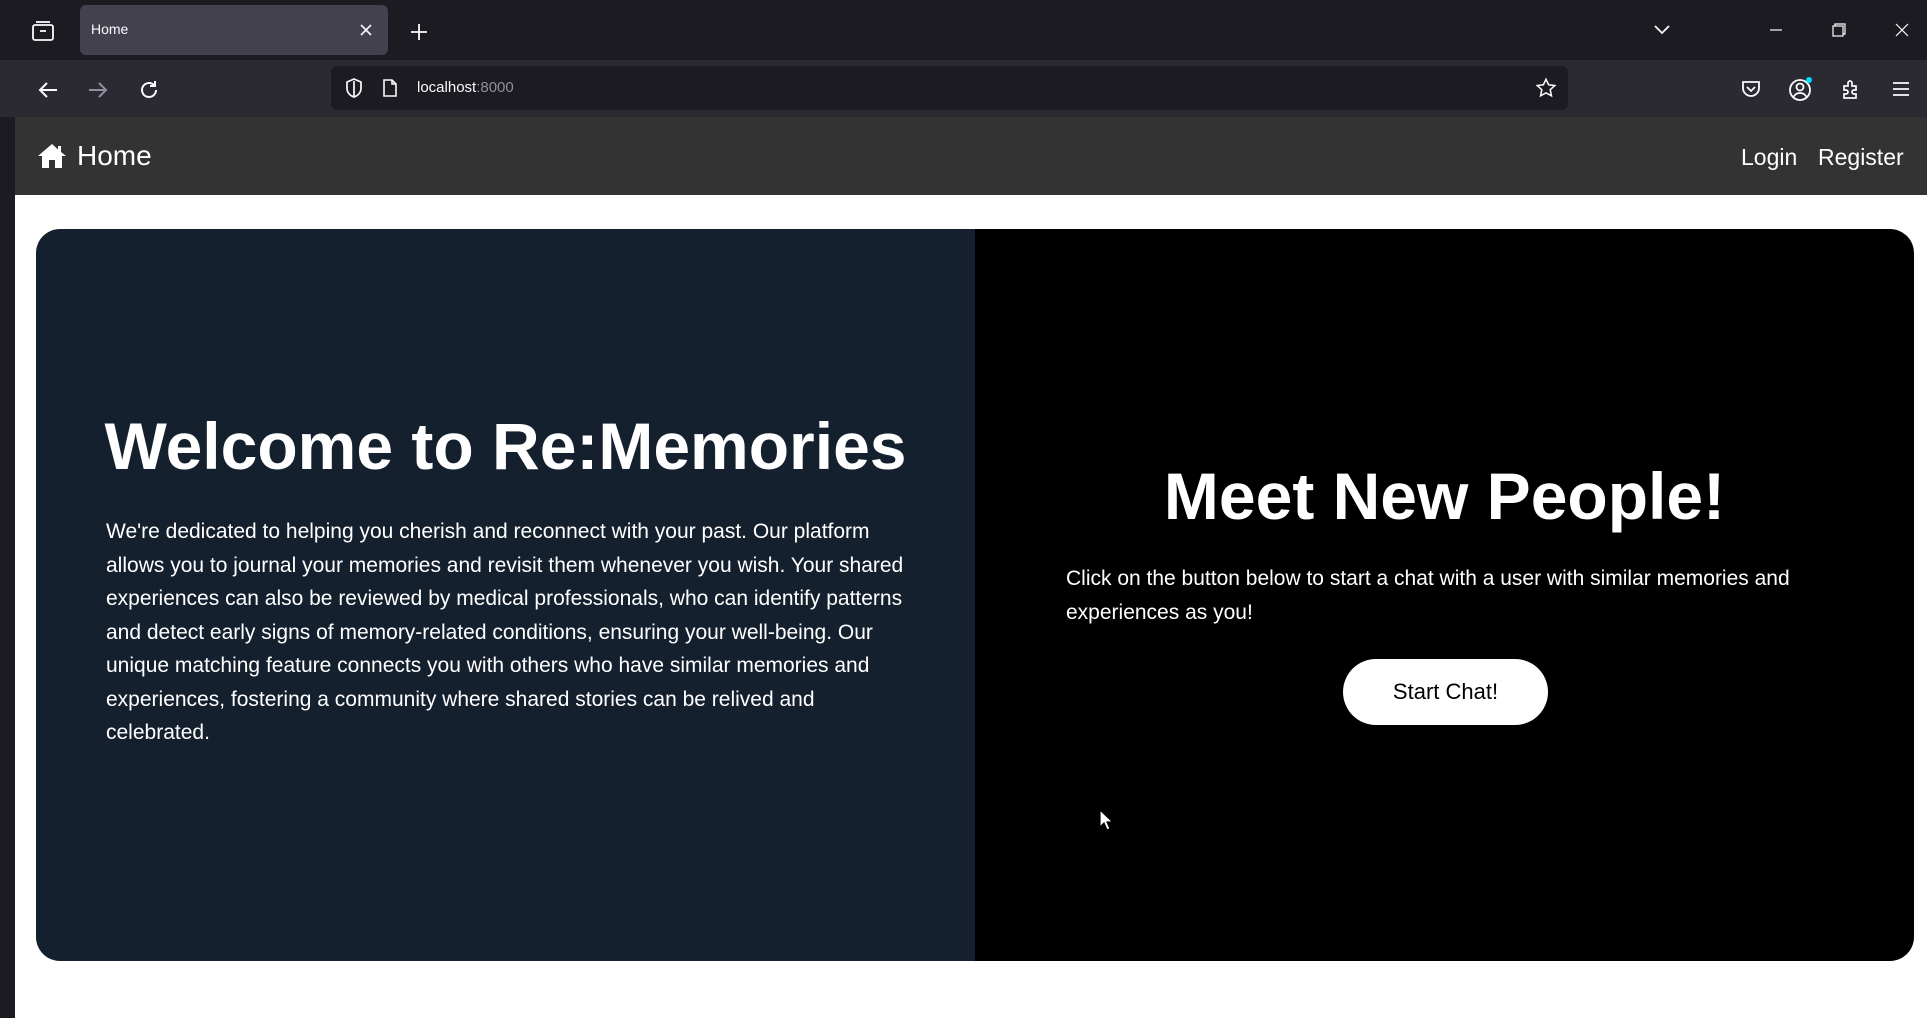  Describe the element at coordinates (366, 30) in the screenshot. I see `close-icon` at that location.